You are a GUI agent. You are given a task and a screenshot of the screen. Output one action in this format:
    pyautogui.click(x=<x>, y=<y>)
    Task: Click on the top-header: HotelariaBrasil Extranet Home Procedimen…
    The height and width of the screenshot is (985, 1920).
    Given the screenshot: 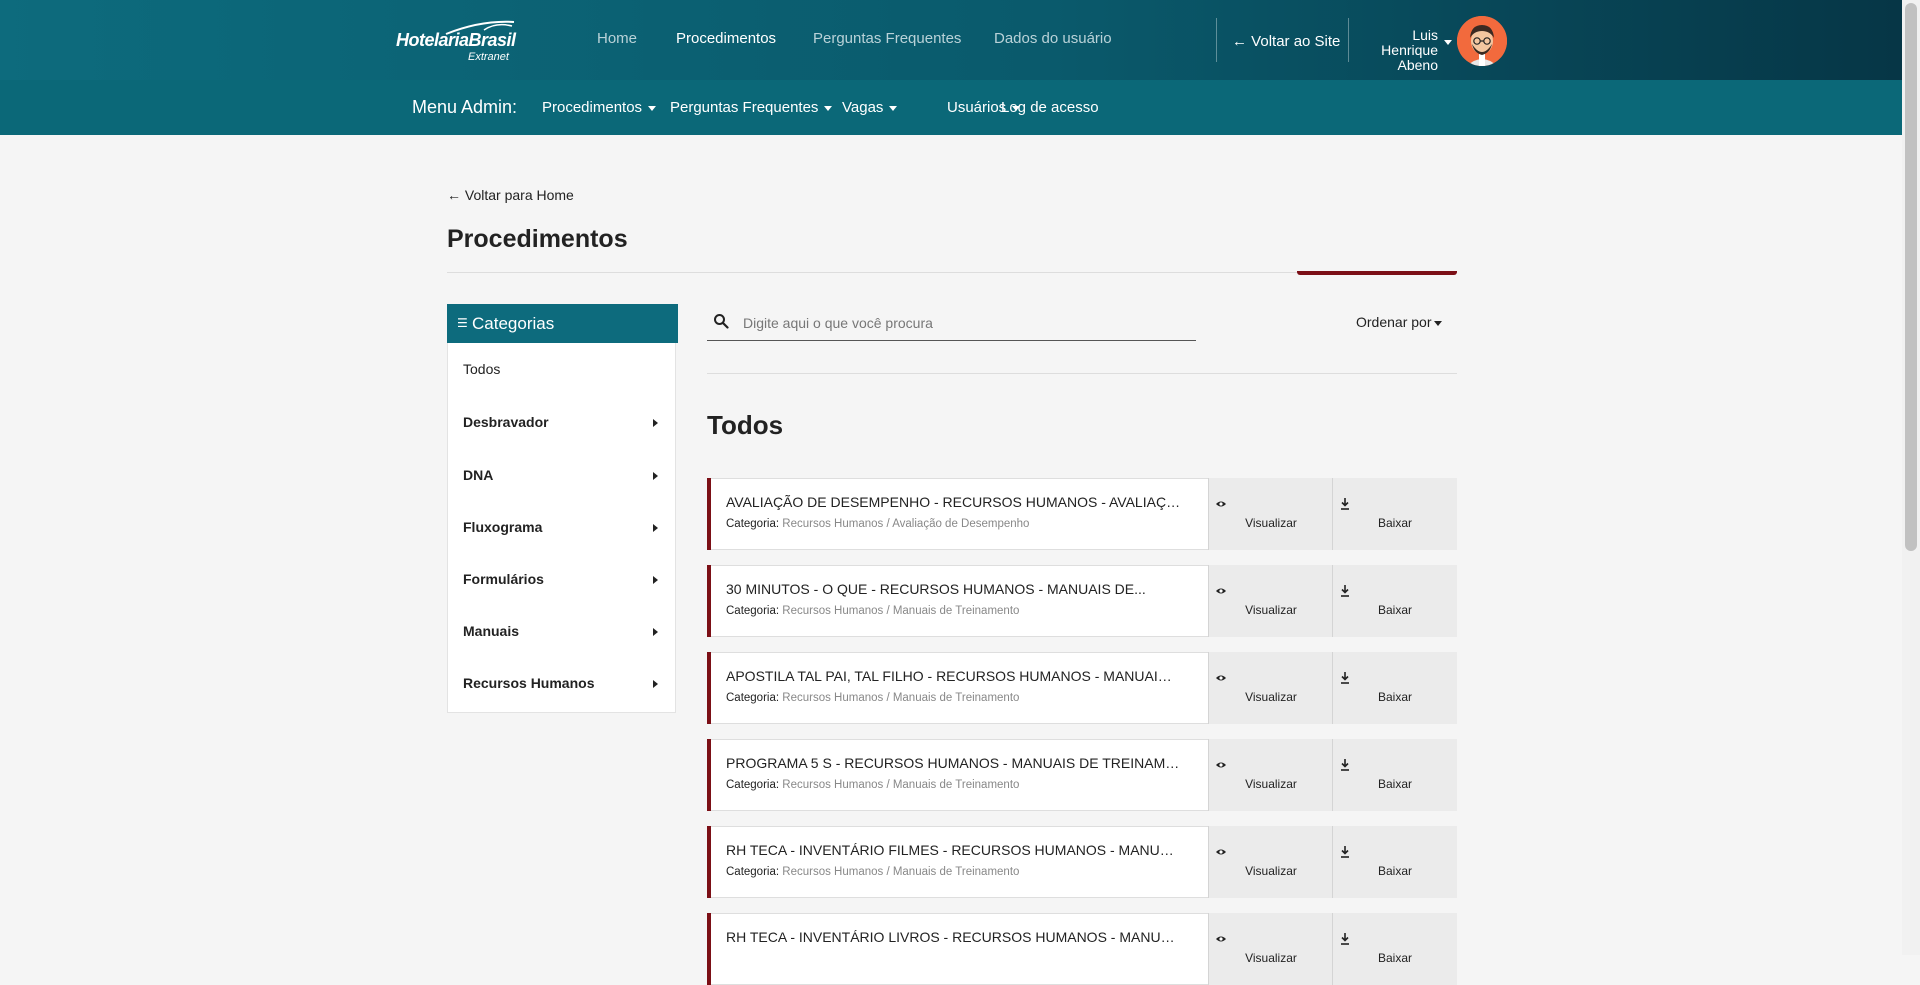 What is the action you would take?
    pyautogui.click(x=951, y=40)
    